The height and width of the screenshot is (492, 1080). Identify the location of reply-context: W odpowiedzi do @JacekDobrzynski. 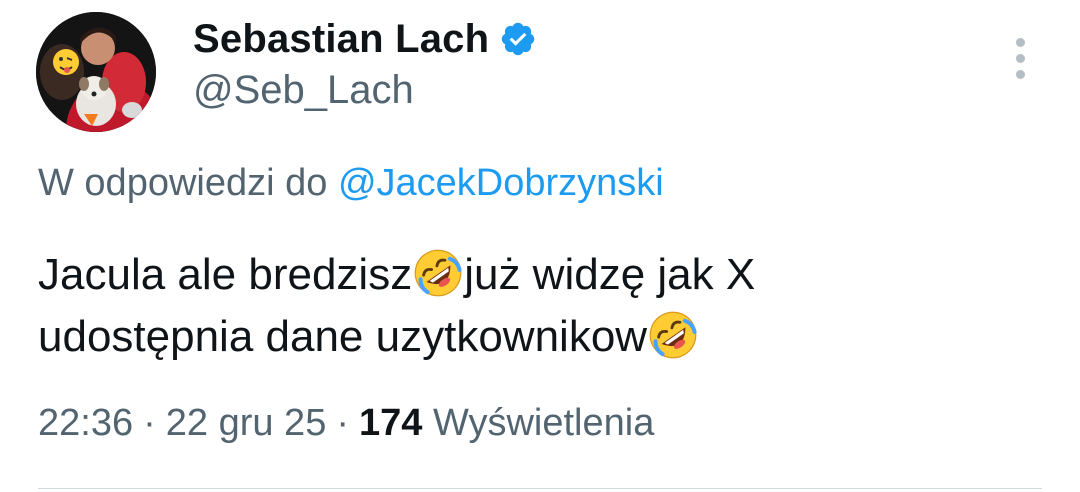
(351, 183).